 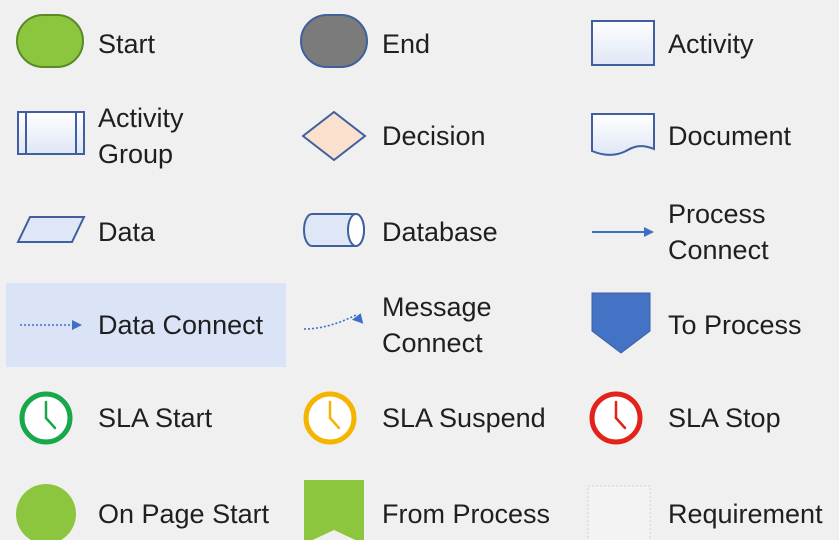 What do you see at coordinates (620, 44) in the screenshot?
I see `activity-shape-icon` at bounding box center [620, 44].